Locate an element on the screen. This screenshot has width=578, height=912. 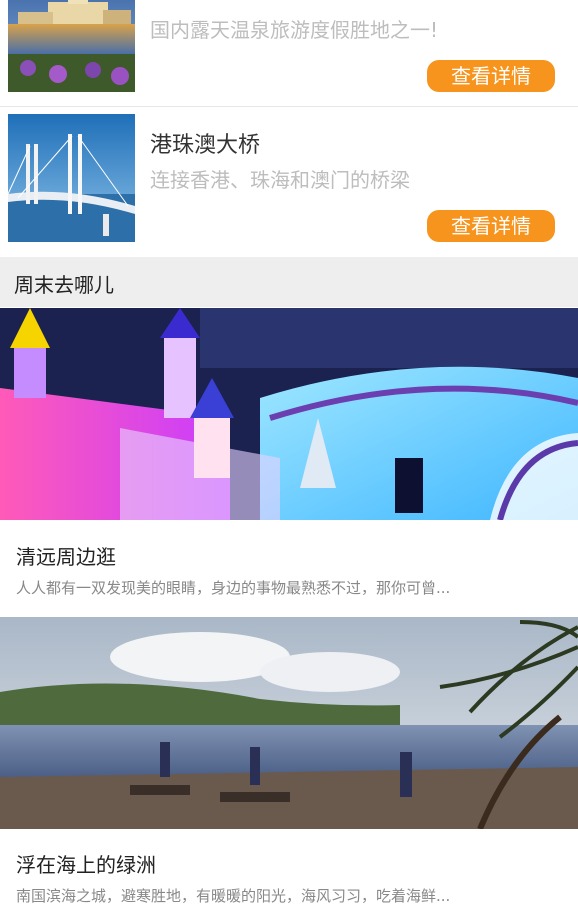
post-title: 浮在海上的绿洲 is located at coordinates (86, 863).